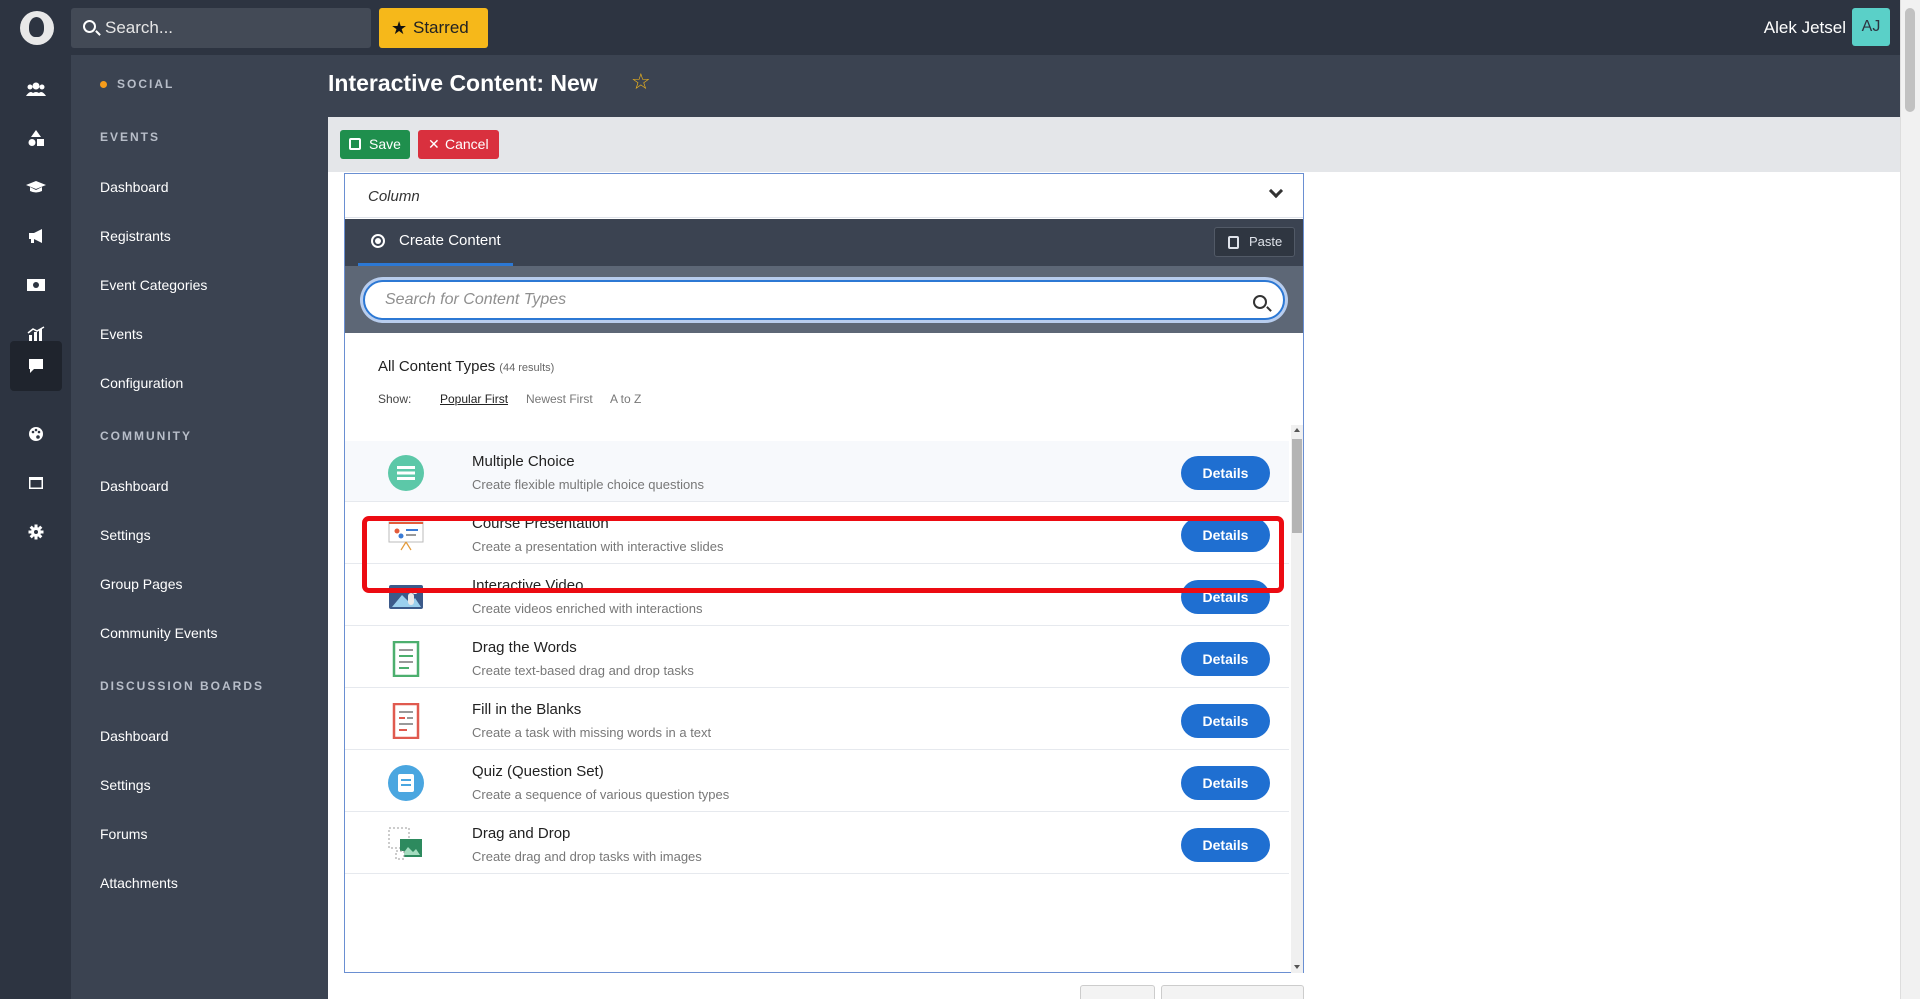  I want to click on quiz-icon, so click(406, 783).